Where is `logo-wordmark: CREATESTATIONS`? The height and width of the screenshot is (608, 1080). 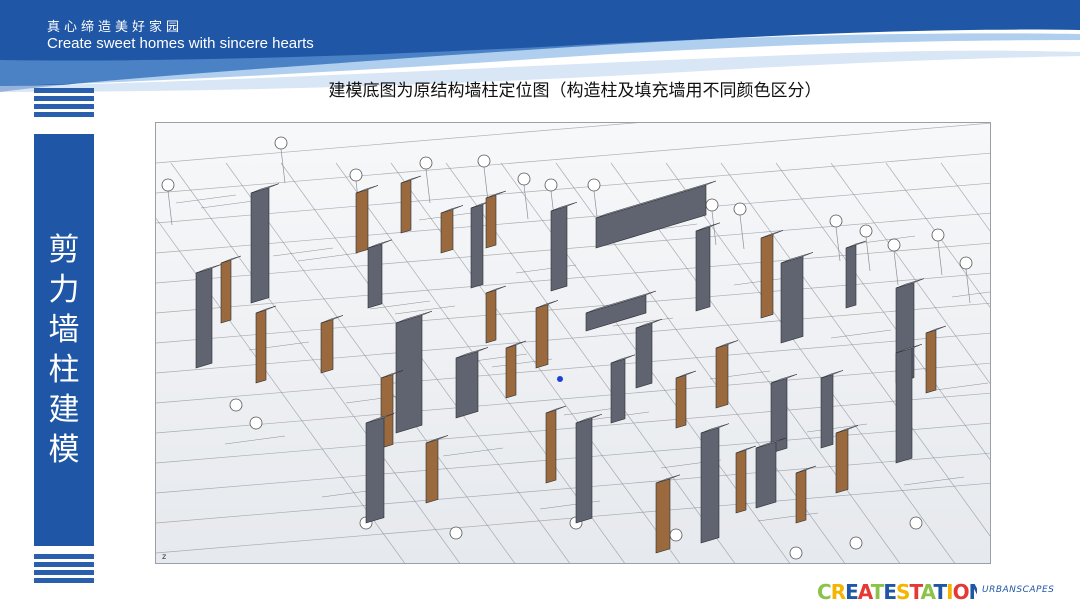 logo-wordmark: CREATESTATIONS is located at coordinates (897, 591).